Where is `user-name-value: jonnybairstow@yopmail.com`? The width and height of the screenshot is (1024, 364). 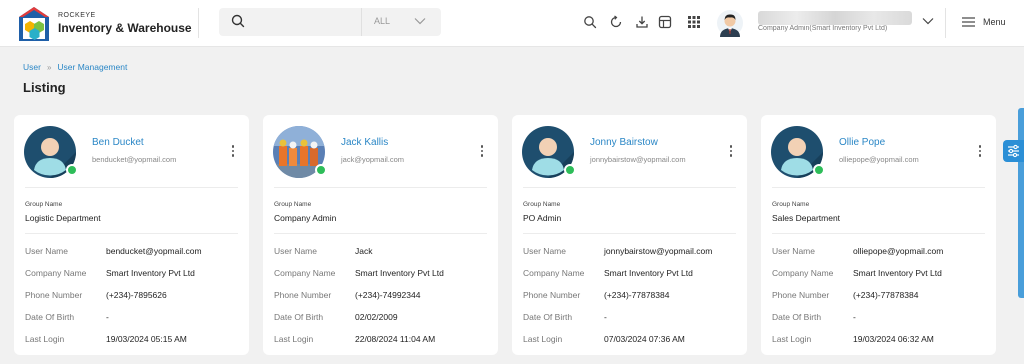
user-name-value: jonnybairstow@yopmail.com is located at coordinates (658, 251).